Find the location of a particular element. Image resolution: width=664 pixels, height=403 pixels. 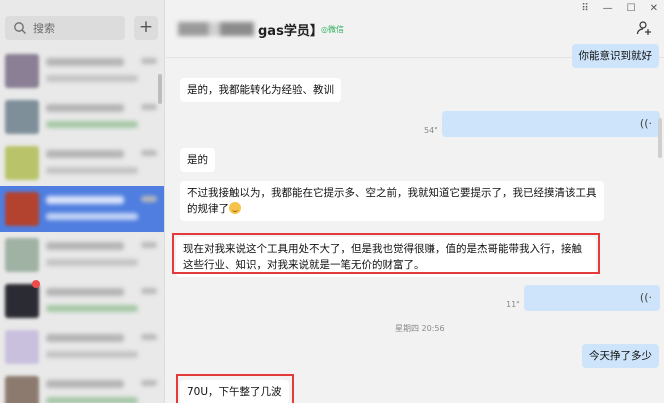

title-redacted is located at coordinates (216, 29).